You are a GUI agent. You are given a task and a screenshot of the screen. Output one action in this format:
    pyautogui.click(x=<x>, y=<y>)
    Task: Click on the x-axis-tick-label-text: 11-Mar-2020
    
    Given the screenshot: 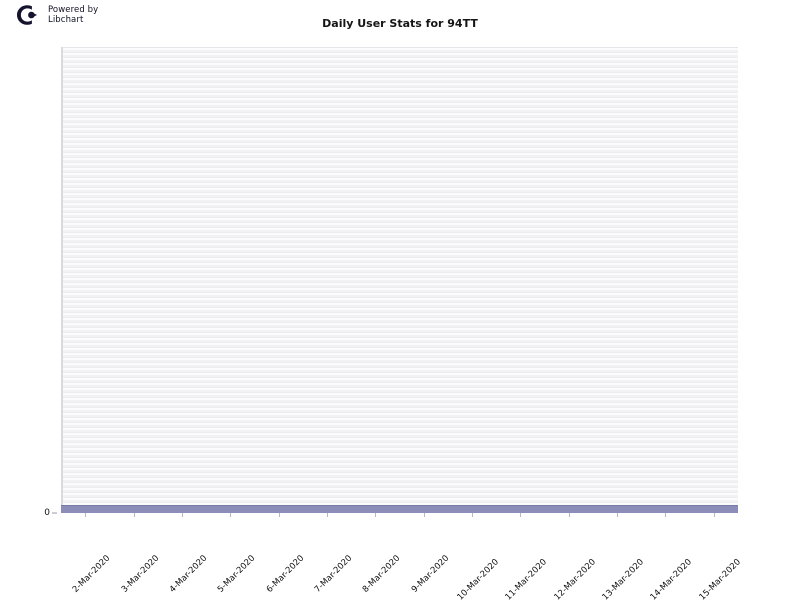 What is the action you would take?
    pyautogui.click(x=526, y=580)
    